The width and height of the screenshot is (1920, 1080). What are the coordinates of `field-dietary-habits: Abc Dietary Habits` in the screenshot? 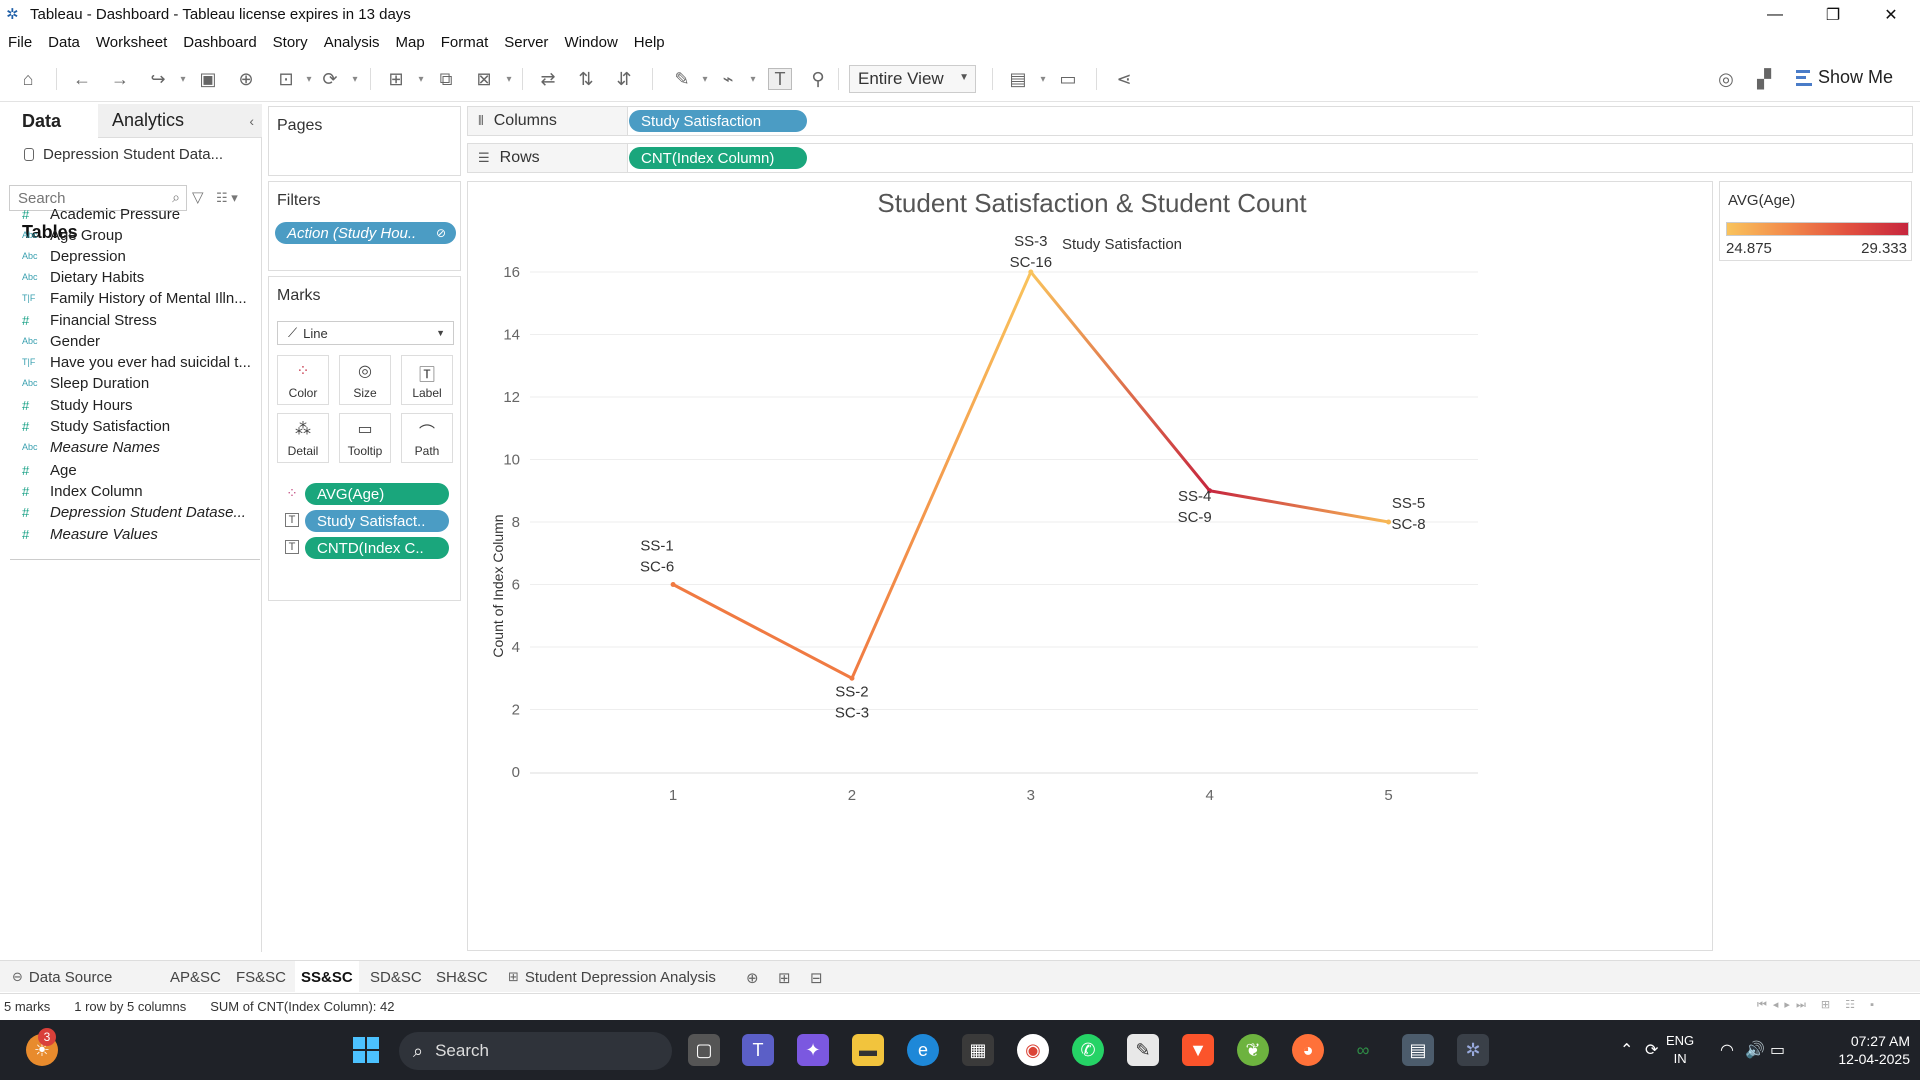 It's located at (138, 277).